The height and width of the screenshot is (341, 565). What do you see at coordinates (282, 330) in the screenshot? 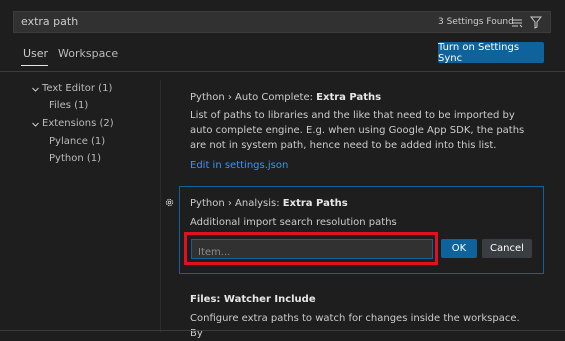
I see `bottom-divider` at bounding box center [282, 330].